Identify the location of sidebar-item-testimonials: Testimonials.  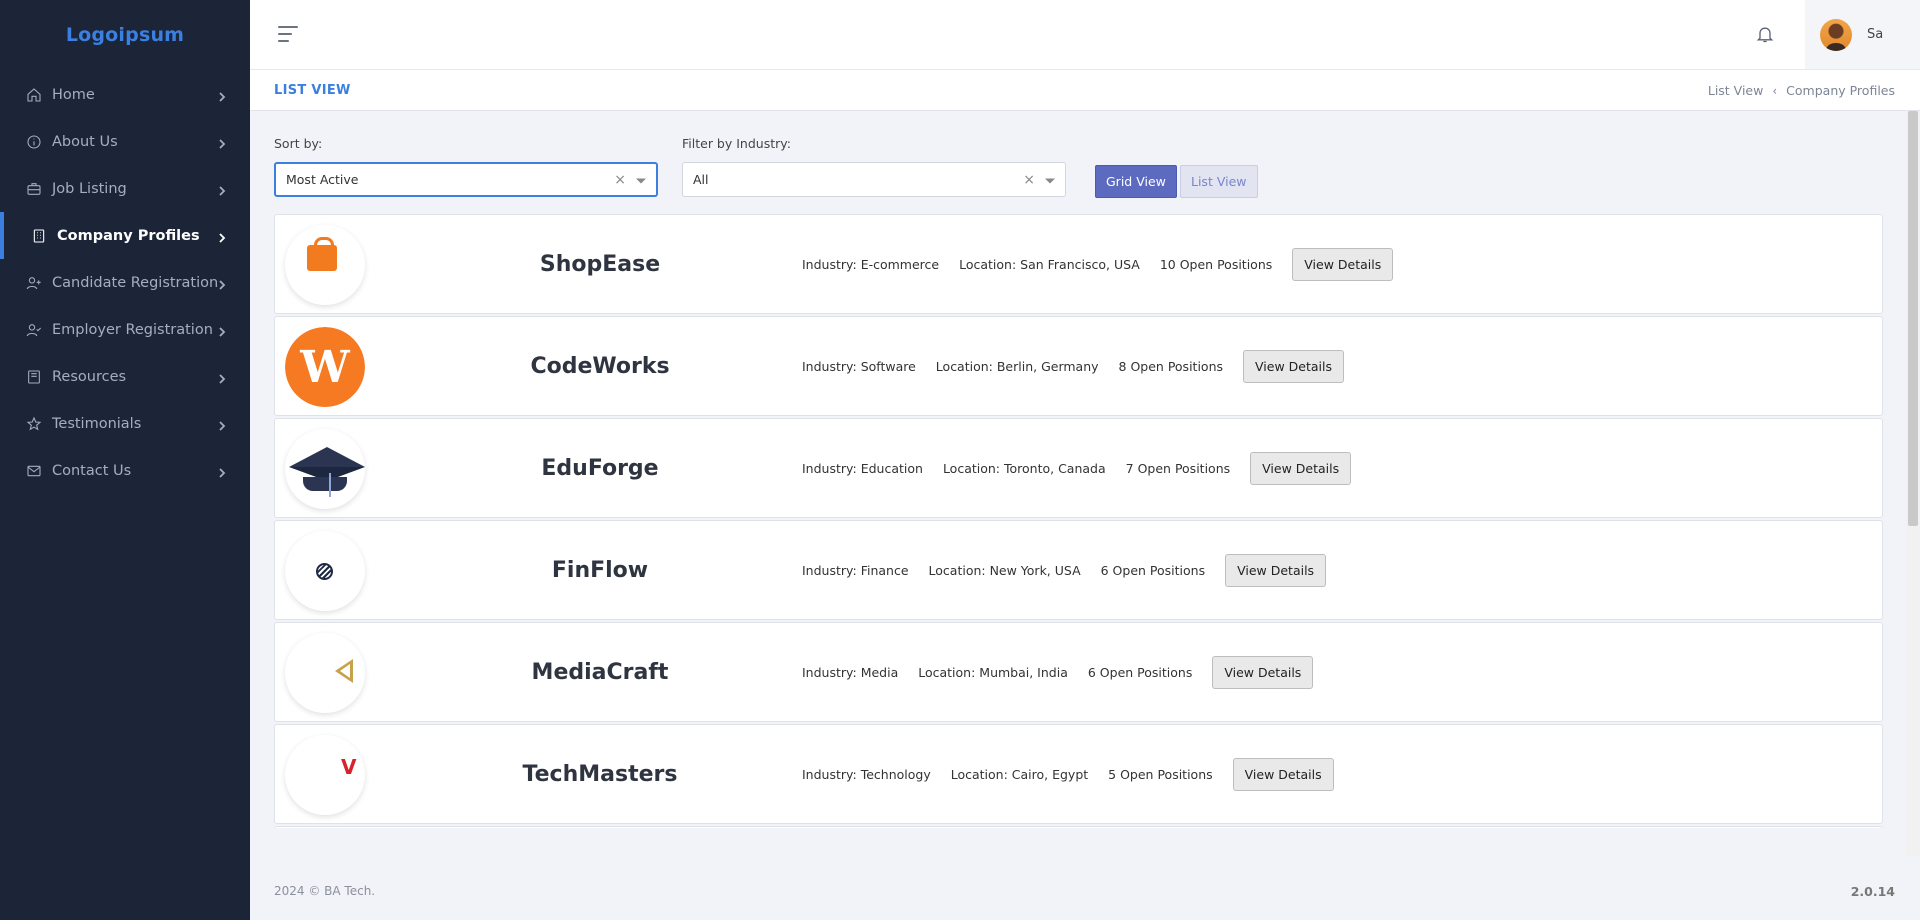
(125, 423).